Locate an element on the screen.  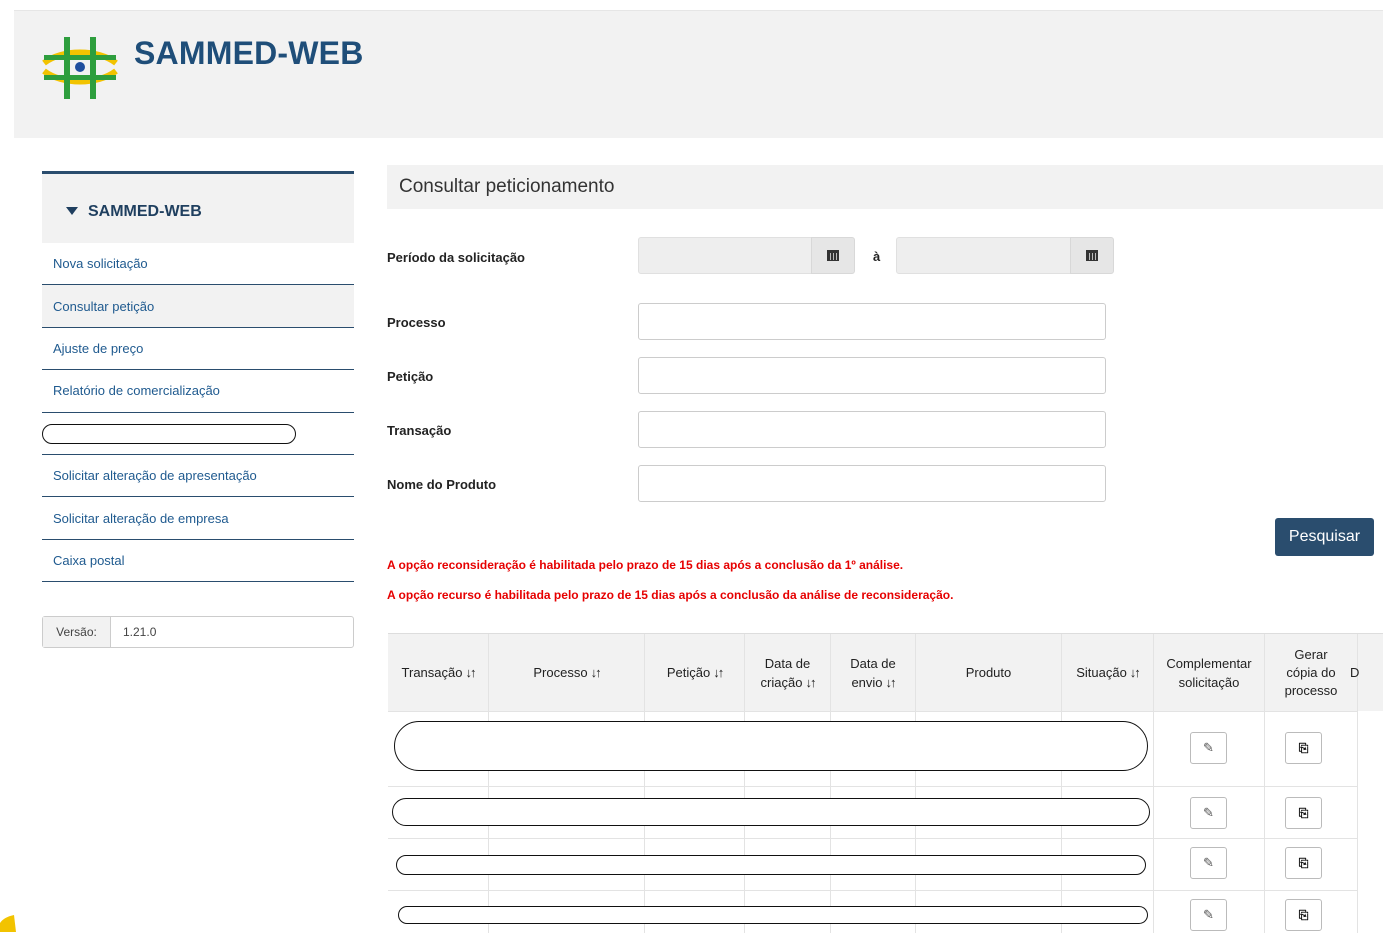
date-end-calendar-button is located at coordinates (1092, 255).